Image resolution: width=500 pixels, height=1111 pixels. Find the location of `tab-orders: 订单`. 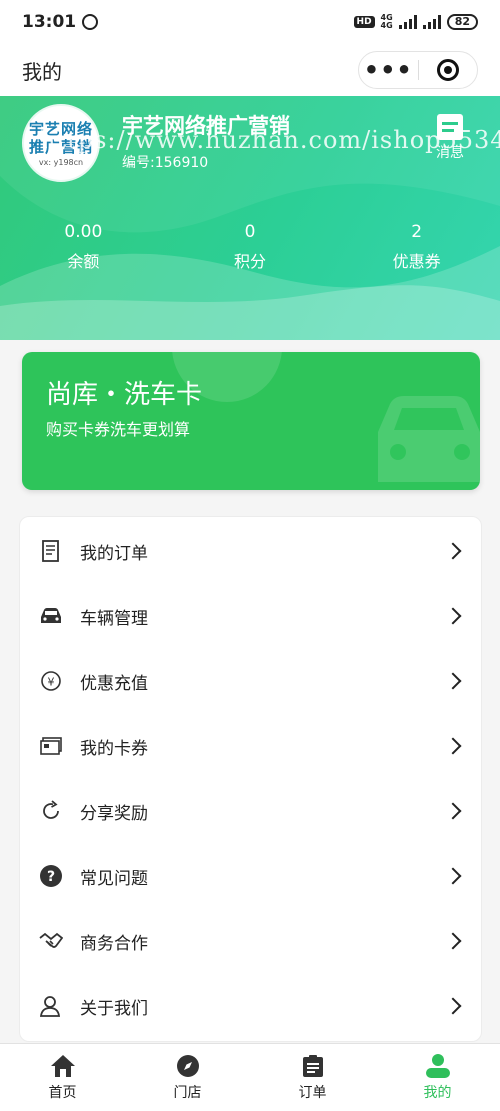

tab-orders: 订单 is located at coordinates (312, 1077).